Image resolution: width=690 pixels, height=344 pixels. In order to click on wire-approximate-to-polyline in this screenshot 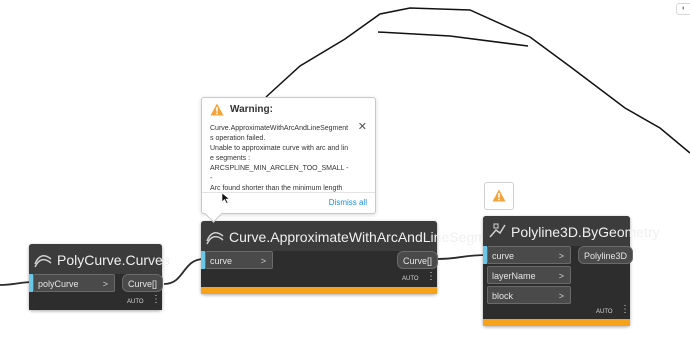, I will do `click(462, 257)`.